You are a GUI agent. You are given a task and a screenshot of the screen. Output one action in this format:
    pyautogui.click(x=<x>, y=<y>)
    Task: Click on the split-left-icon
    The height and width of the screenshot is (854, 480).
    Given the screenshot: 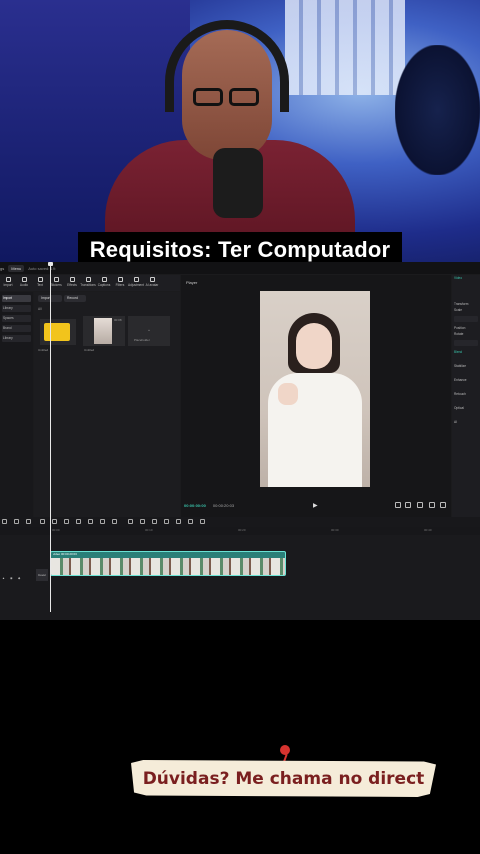 What is the action you would take?
    pyautogui.click(x=54, y=521)
    